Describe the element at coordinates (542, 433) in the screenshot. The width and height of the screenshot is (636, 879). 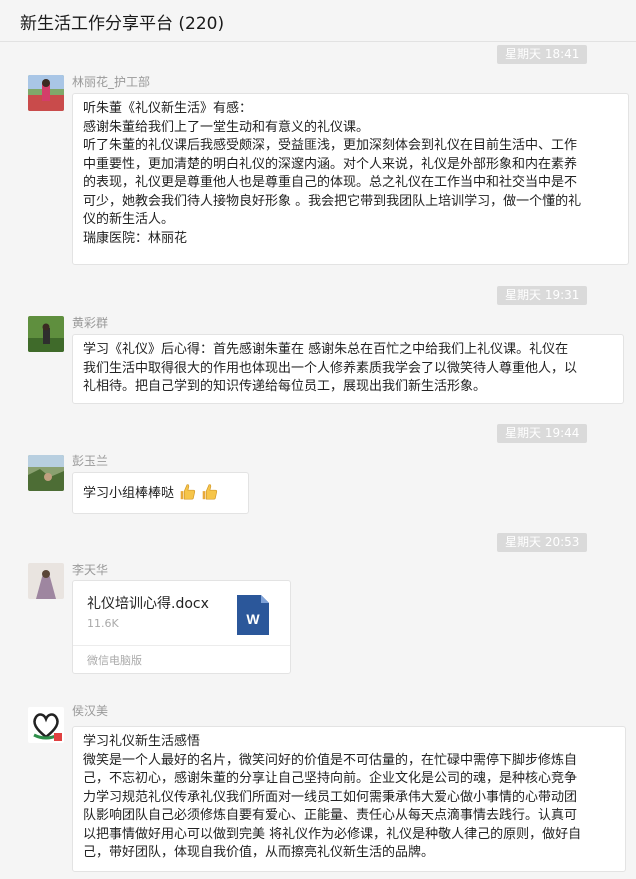
I see `timestamp-badge: 星期天 19:44` at that location.